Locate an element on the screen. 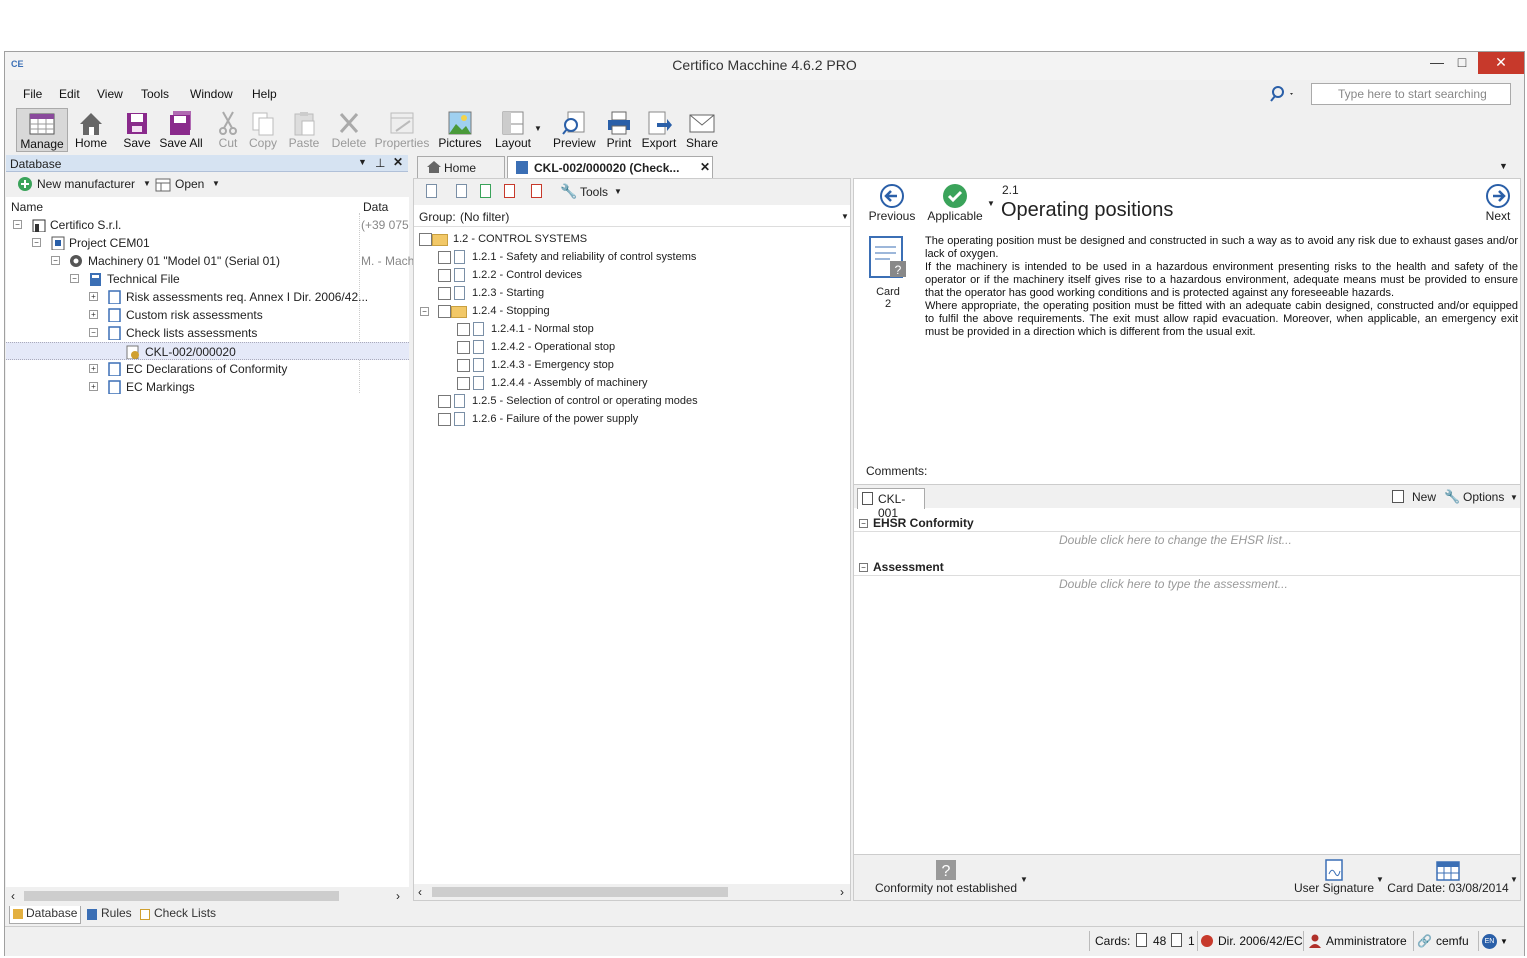 The image size is (1527, 958). panel-close-icon: ✕ is located at coordinates (398, 162).